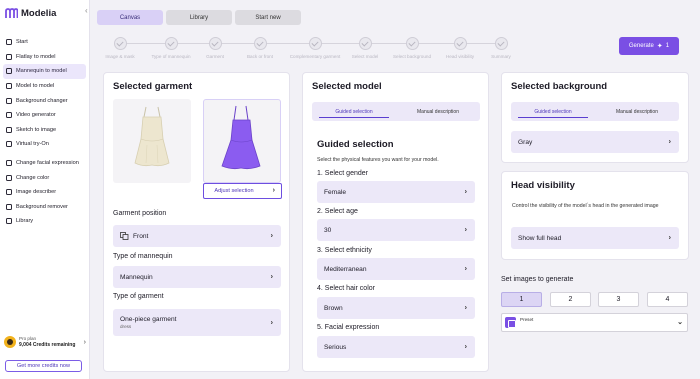 The image size is (700, 379). Describe the element at coordinates (659, 46) in the screenshot. I see `sparkle-icon: ✦` at that location.